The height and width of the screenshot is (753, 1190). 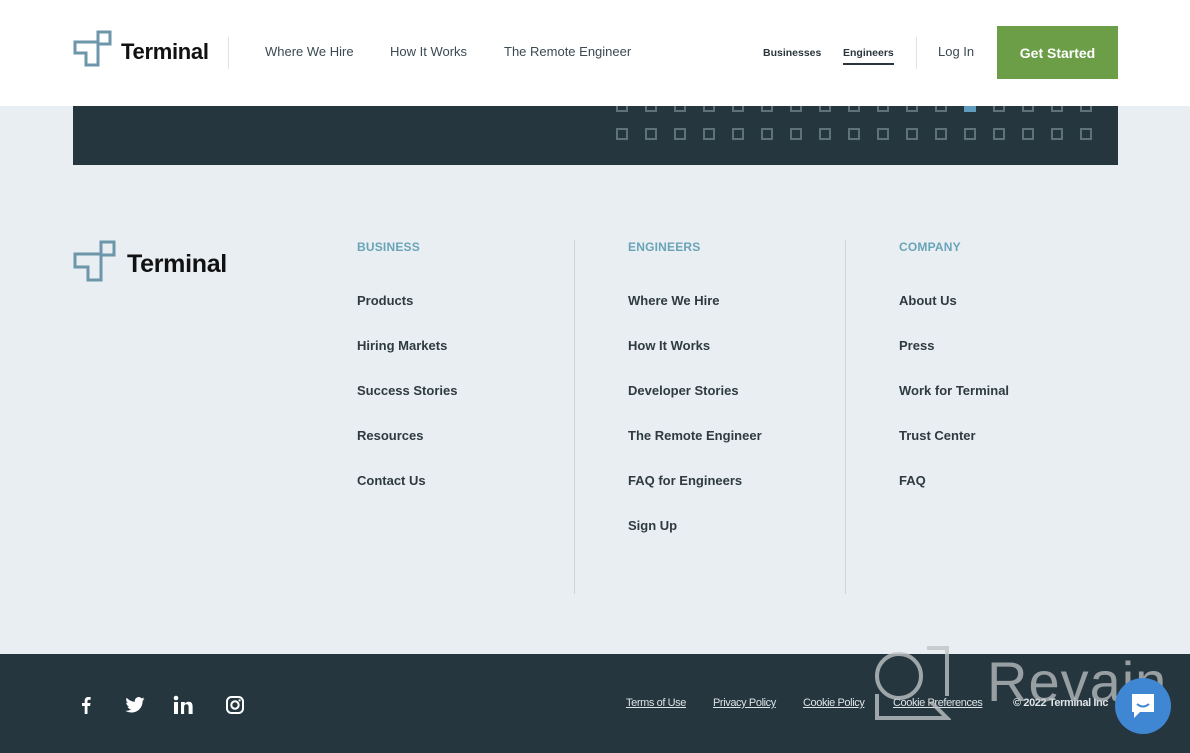 What do you see at coordinates (744, 703) in the screenshot?
I see `privacy-policy-link: Privacy Policy` at bounding box center [744, 703].